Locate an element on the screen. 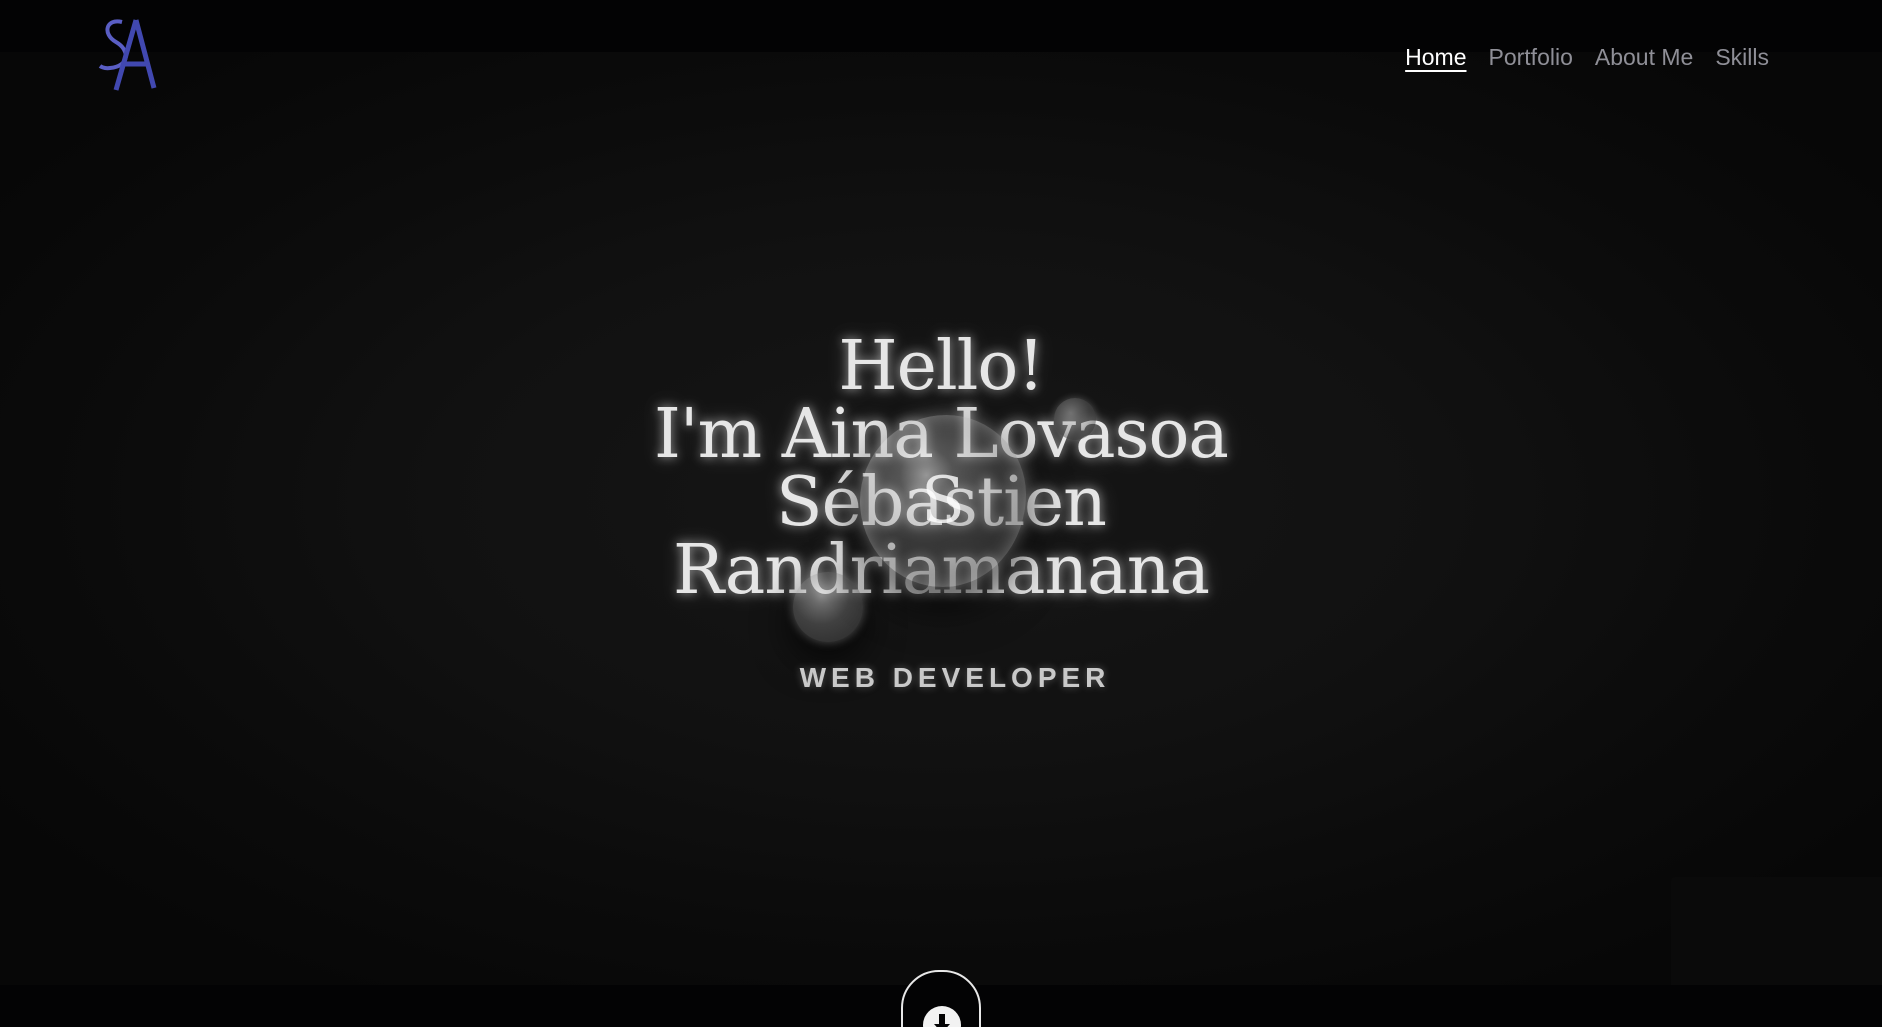 The width and height of the screenshot is (1882, 1027). main-nav: Home Portfolio About Me Skills is located at coordinates (1587, 57).